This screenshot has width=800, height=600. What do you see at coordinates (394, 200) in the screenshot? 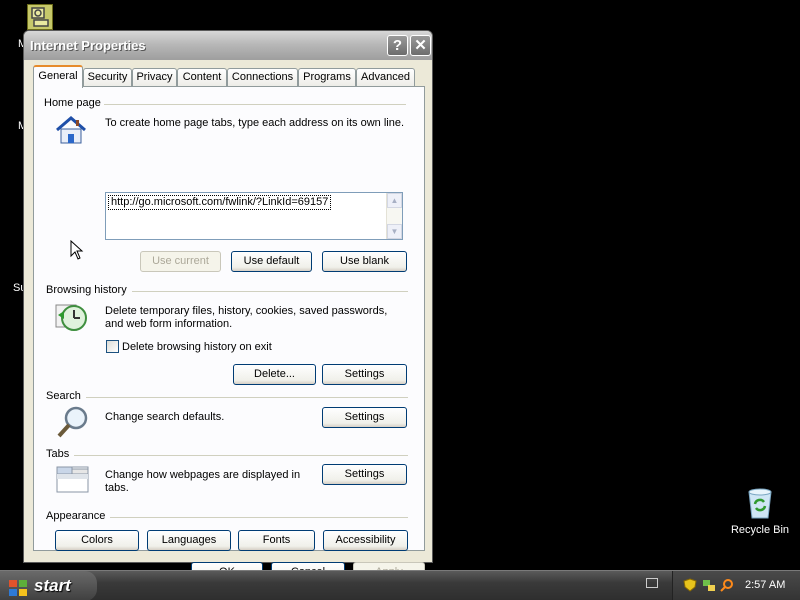
I see `scroll-up-icon: ▲` at bounding box center [394, 200].